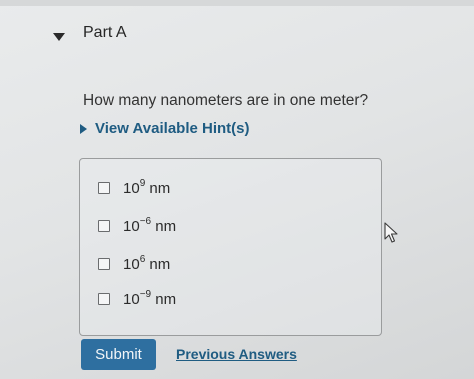 This screenshot has width=474, height=379. I want to click on view-hints-label: View Available Hint(s), so click(172, 128).